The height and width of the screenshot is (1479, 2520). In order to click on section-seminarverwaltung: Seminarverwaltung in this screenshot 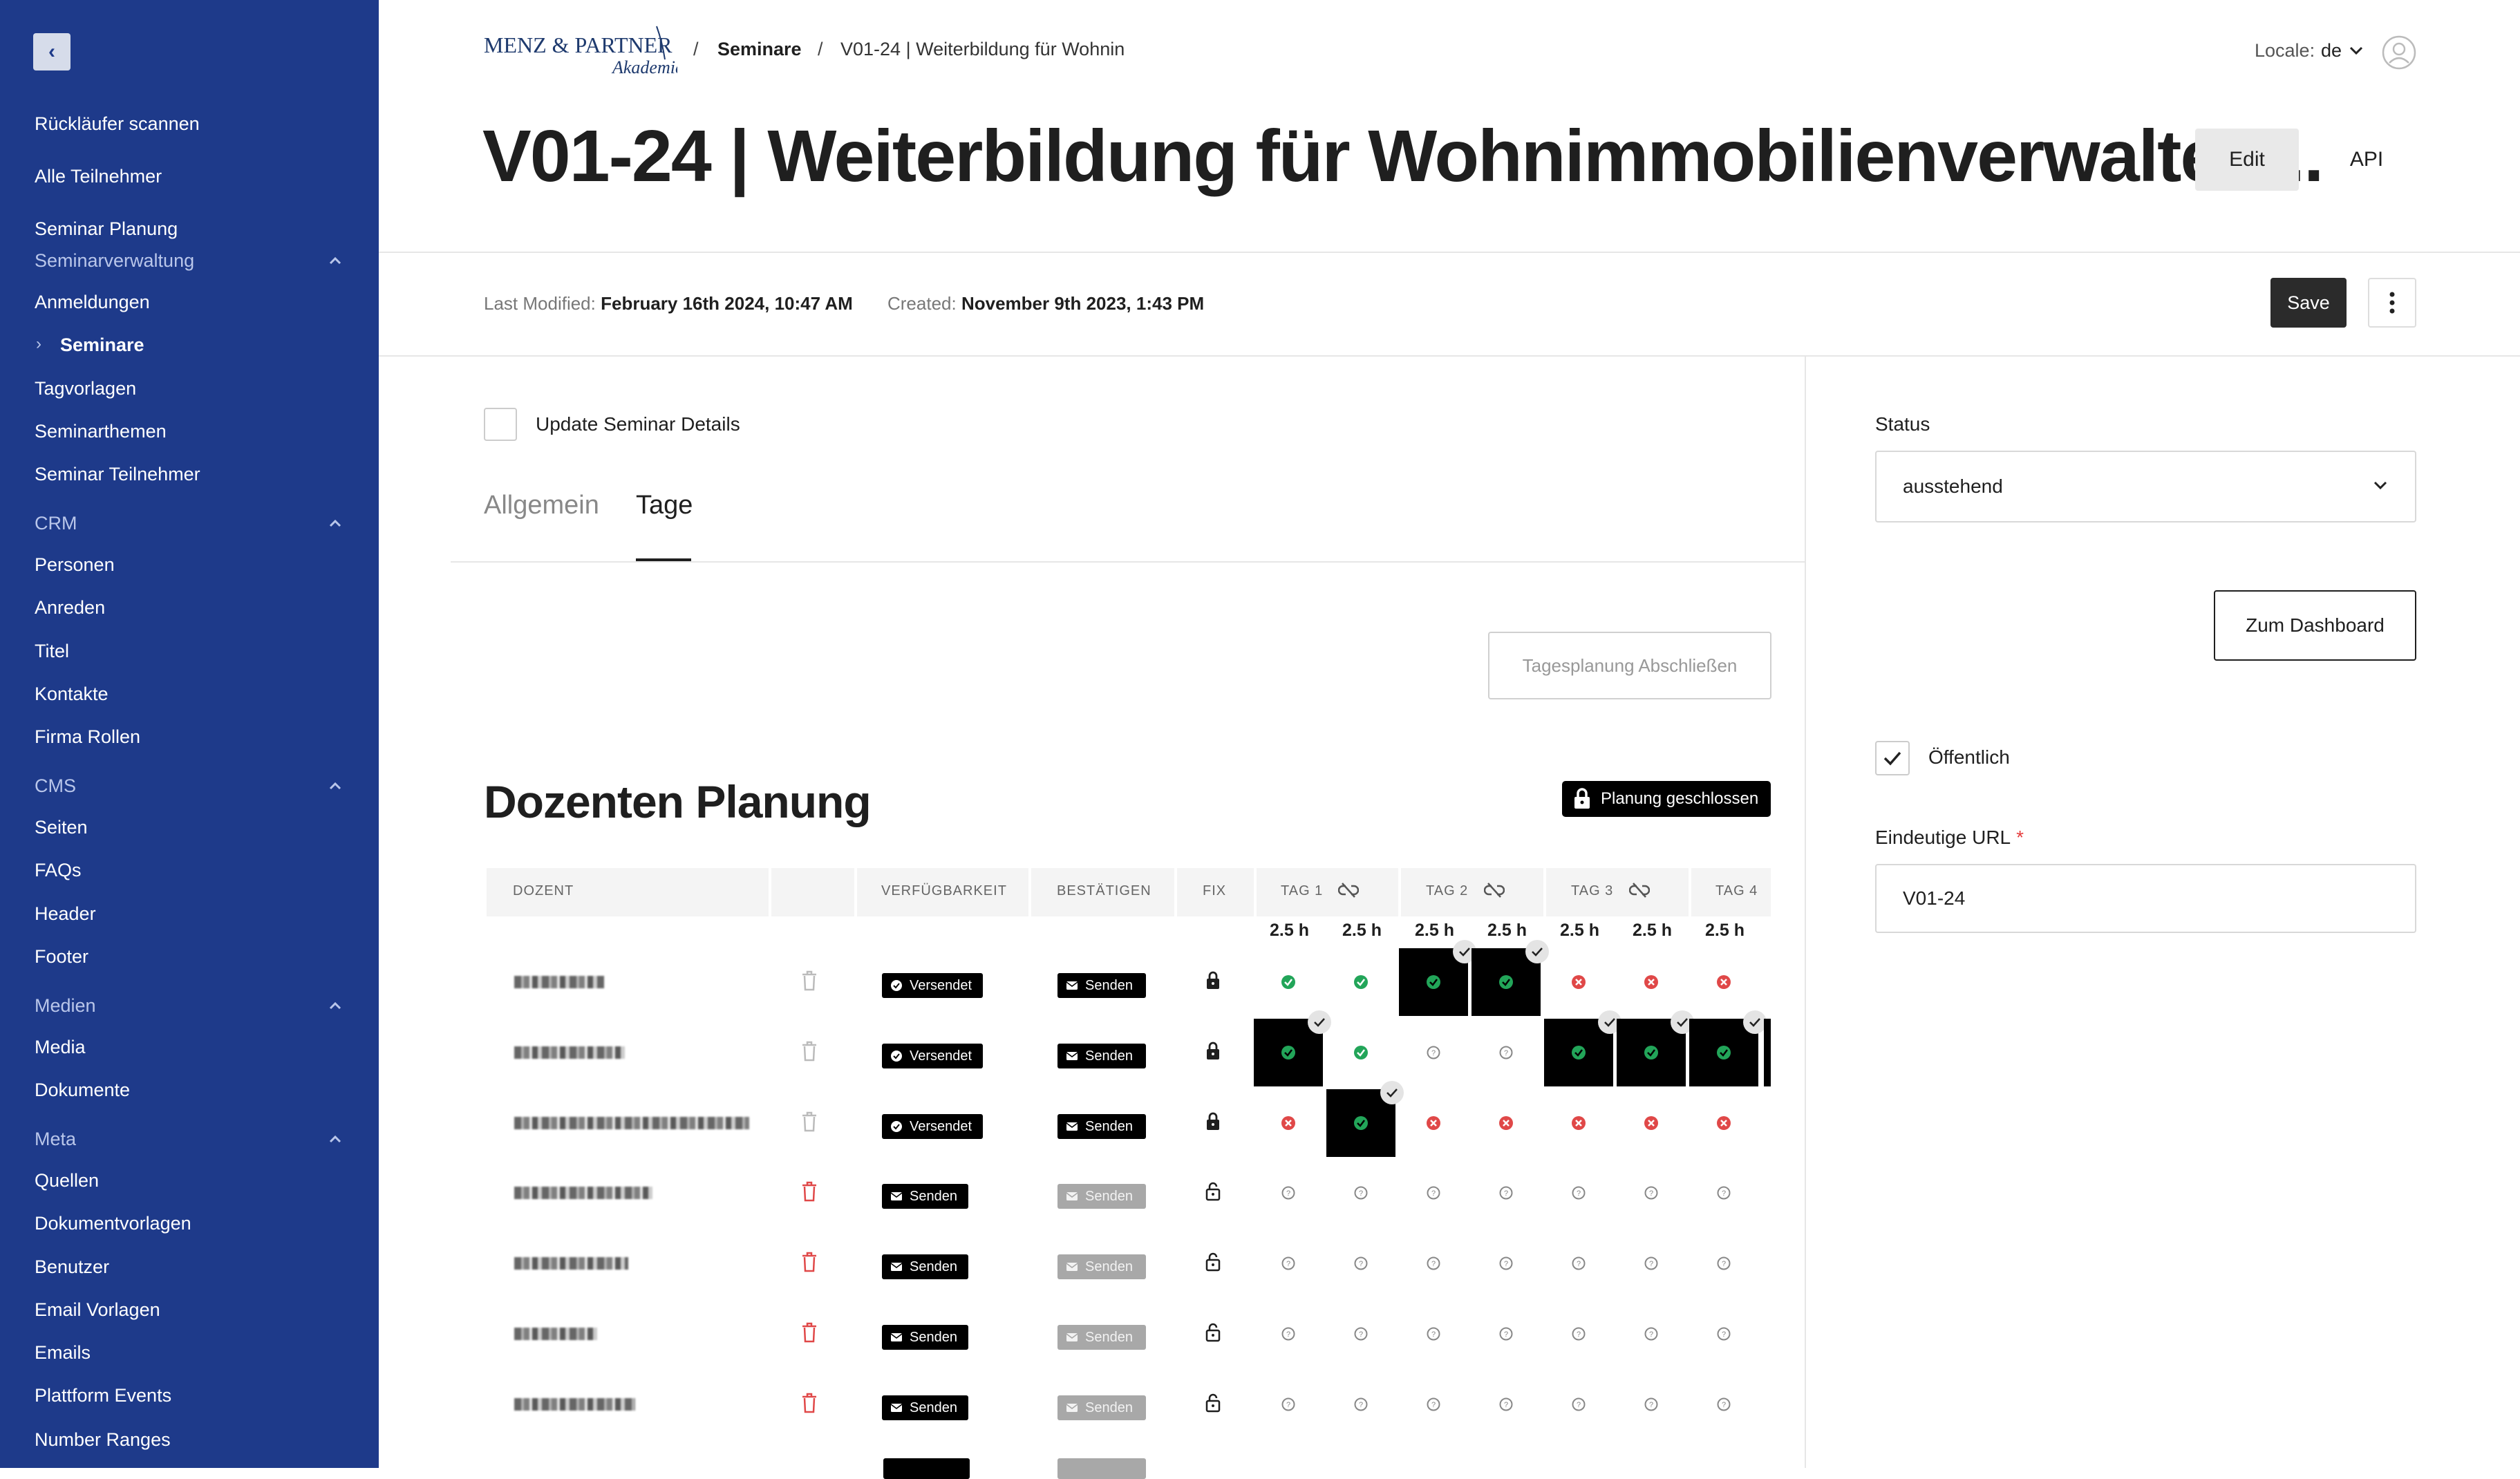, I will do `click(115, 261)`.